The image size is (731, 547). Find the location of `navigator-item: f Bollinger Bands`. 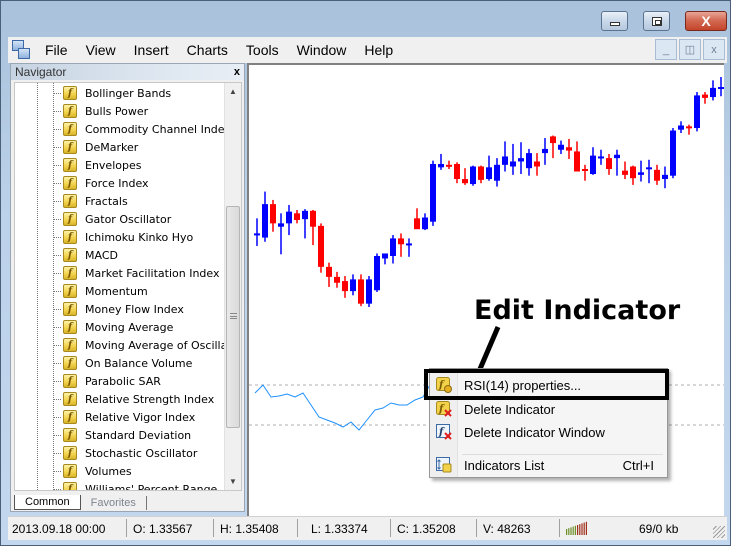

navigator-item: f Bollinger Bands is located at coordinates (112, 93).